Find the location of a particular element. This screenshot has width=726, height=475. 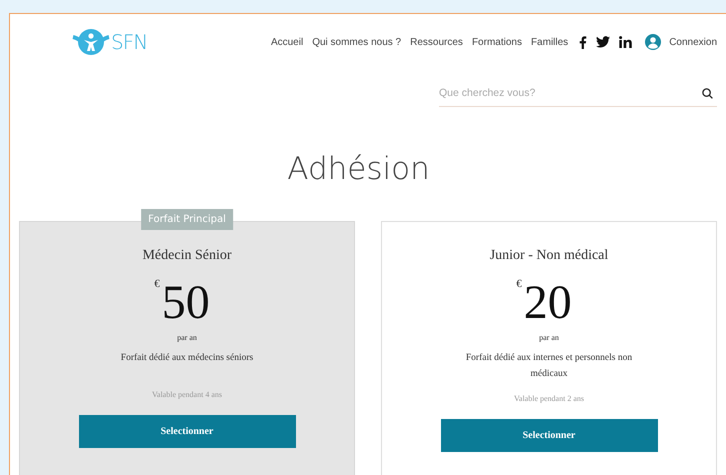

linkedin-icon is located at coordinates (625, 42).